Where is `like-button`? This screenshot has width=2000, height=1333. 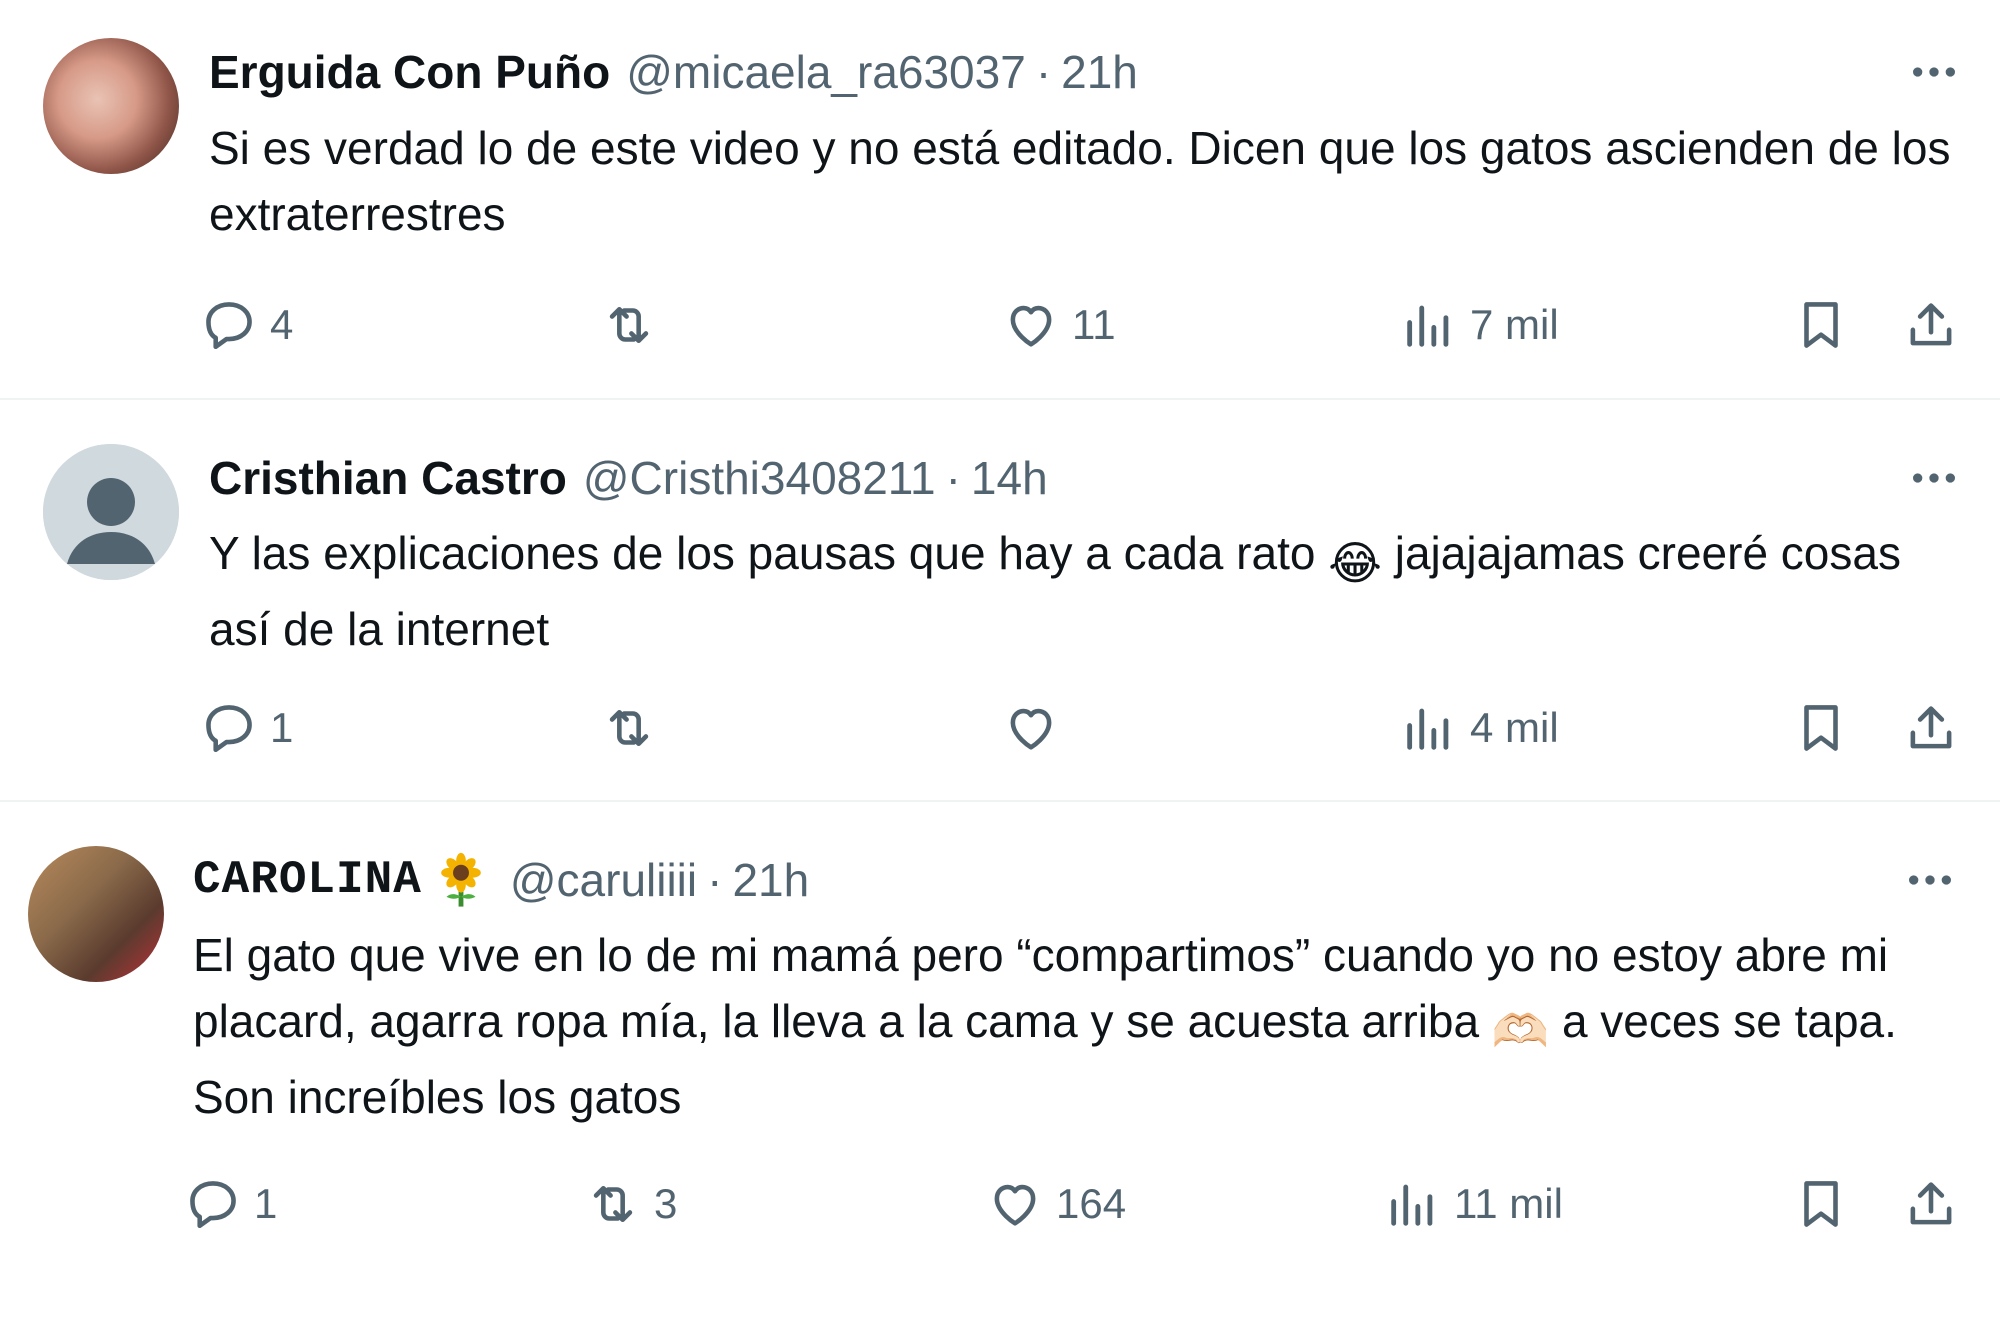 like-button is located at coordinates (1037, 728).